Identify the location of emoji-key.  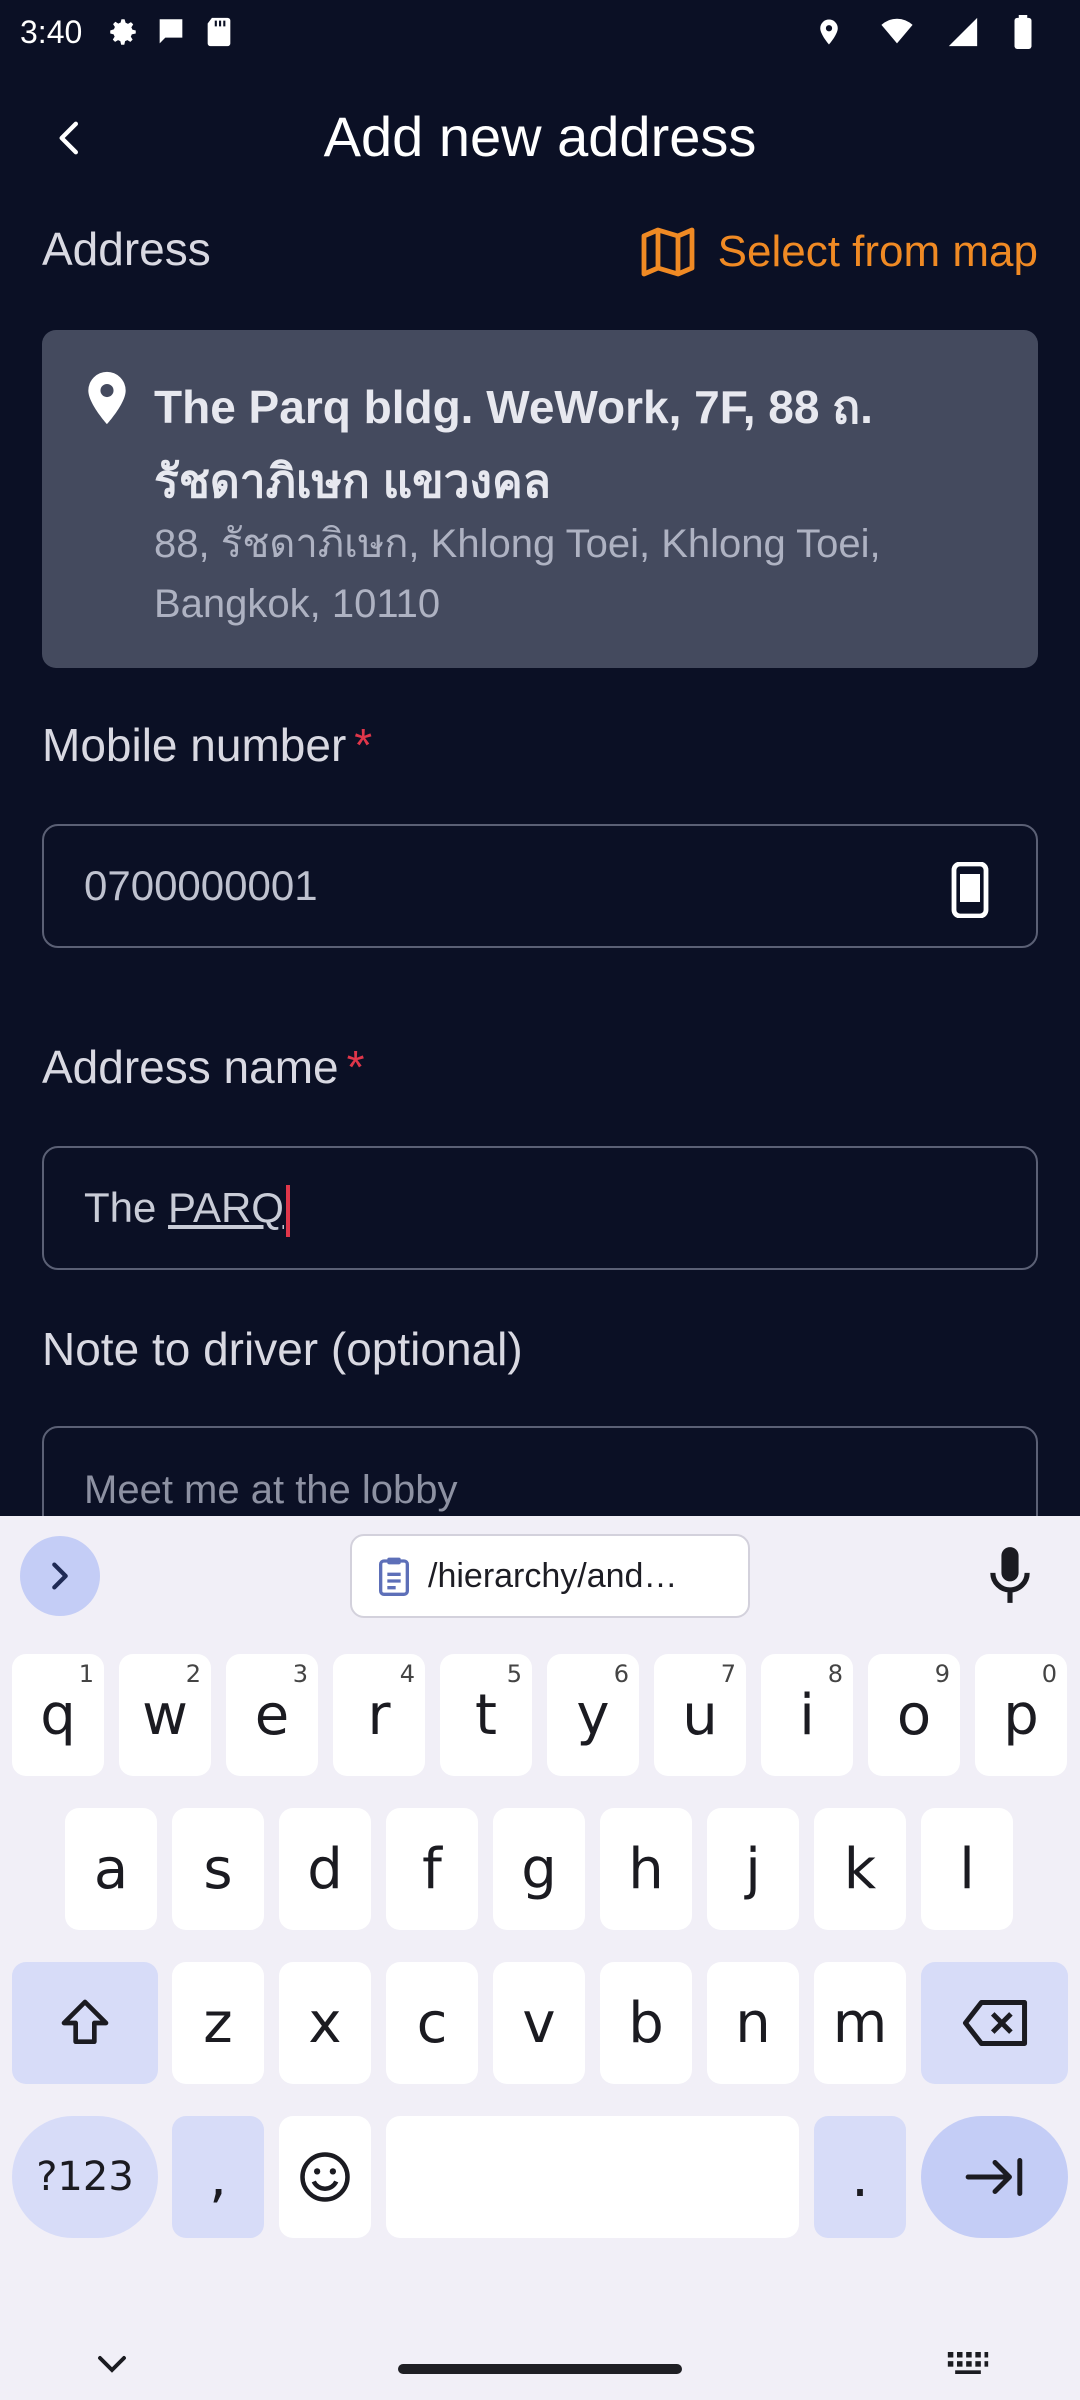
(325, 2177).